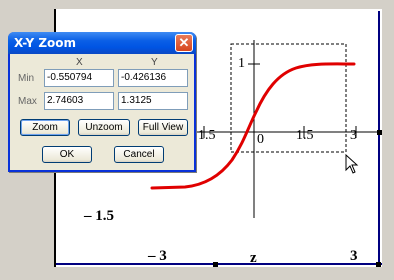 This screenshot has height=280, width=394. I want to click on close-icon: ✕, so click(184, 42).